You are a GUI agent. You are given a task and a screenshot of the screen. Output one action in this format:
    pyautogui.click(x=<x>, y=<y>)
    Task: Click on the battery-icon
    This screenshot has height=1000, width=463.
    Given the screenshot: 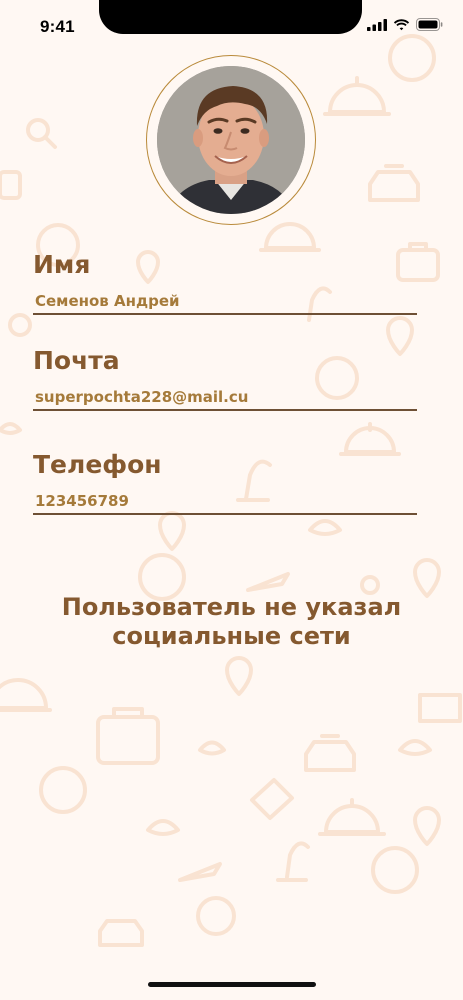 What is the action you would take?
    pyautogui.click(x=429, y=24)
    